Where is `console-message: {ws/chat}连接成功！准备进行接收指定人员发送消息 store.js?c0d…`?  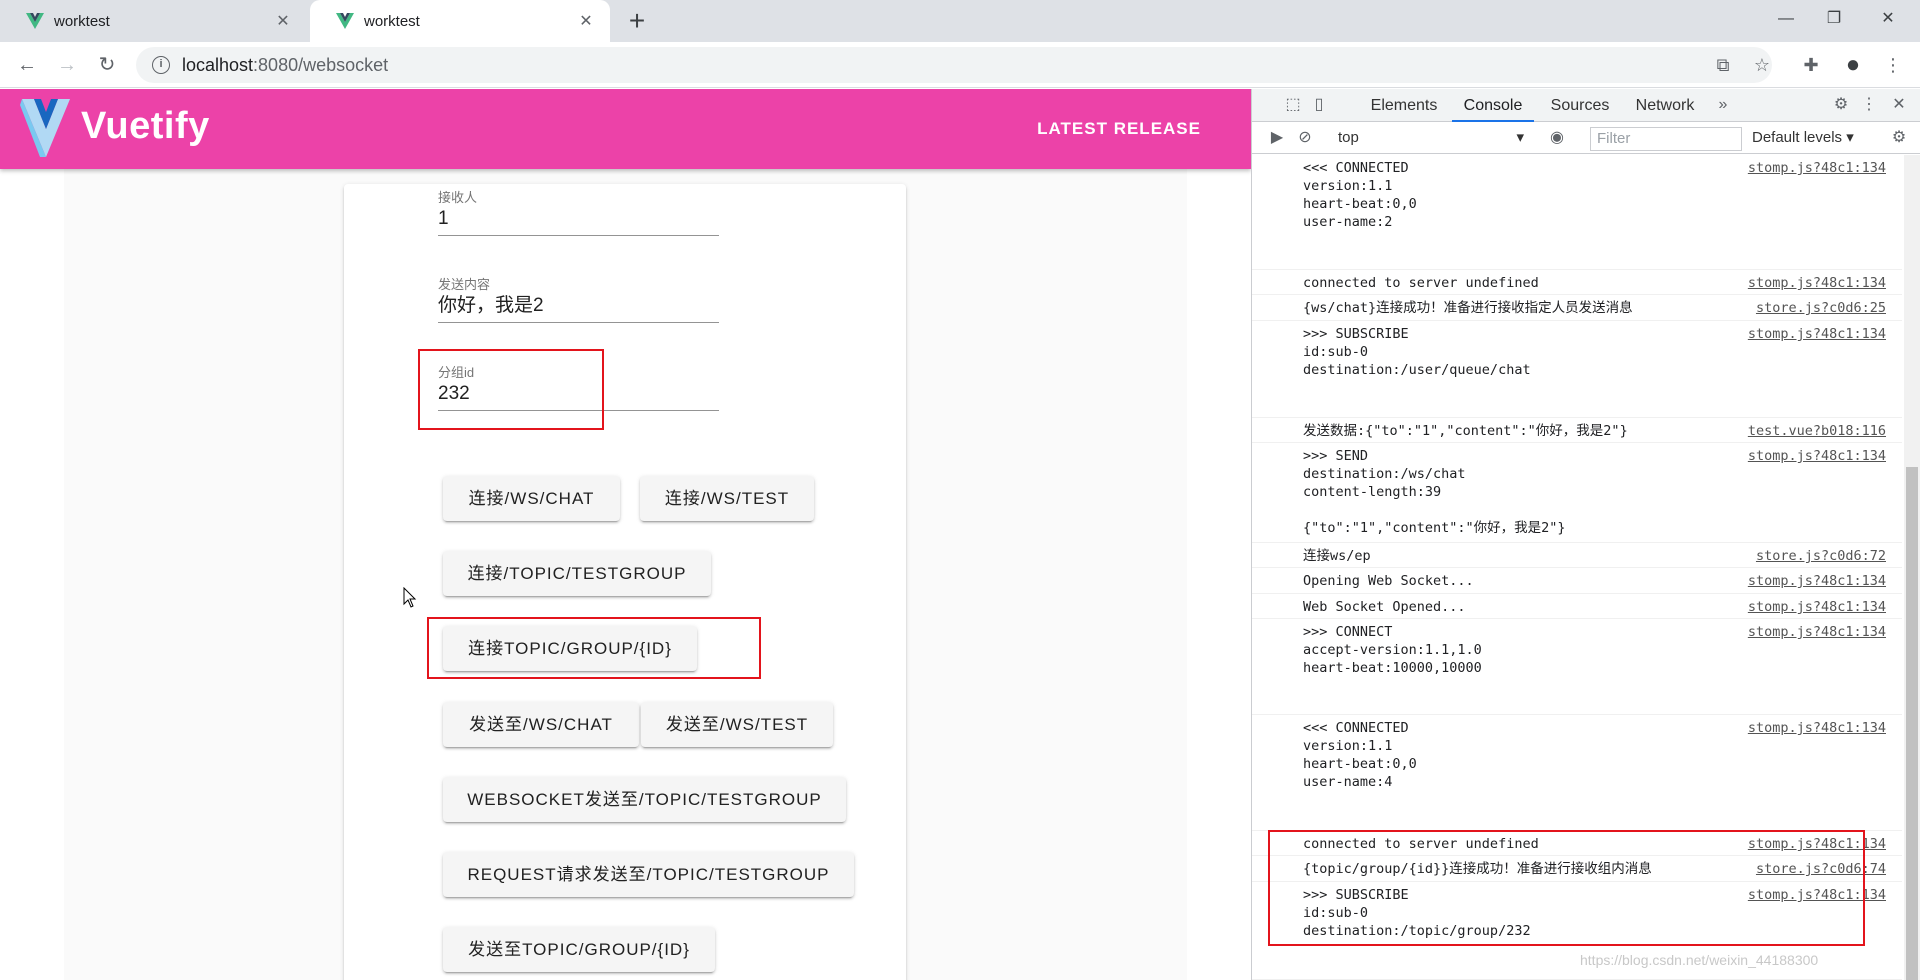
console-message: {ws/chat}连接成功！准备进行接收指定人员发送消息 store.js?c0d… is located at coordinates (1577, 308).